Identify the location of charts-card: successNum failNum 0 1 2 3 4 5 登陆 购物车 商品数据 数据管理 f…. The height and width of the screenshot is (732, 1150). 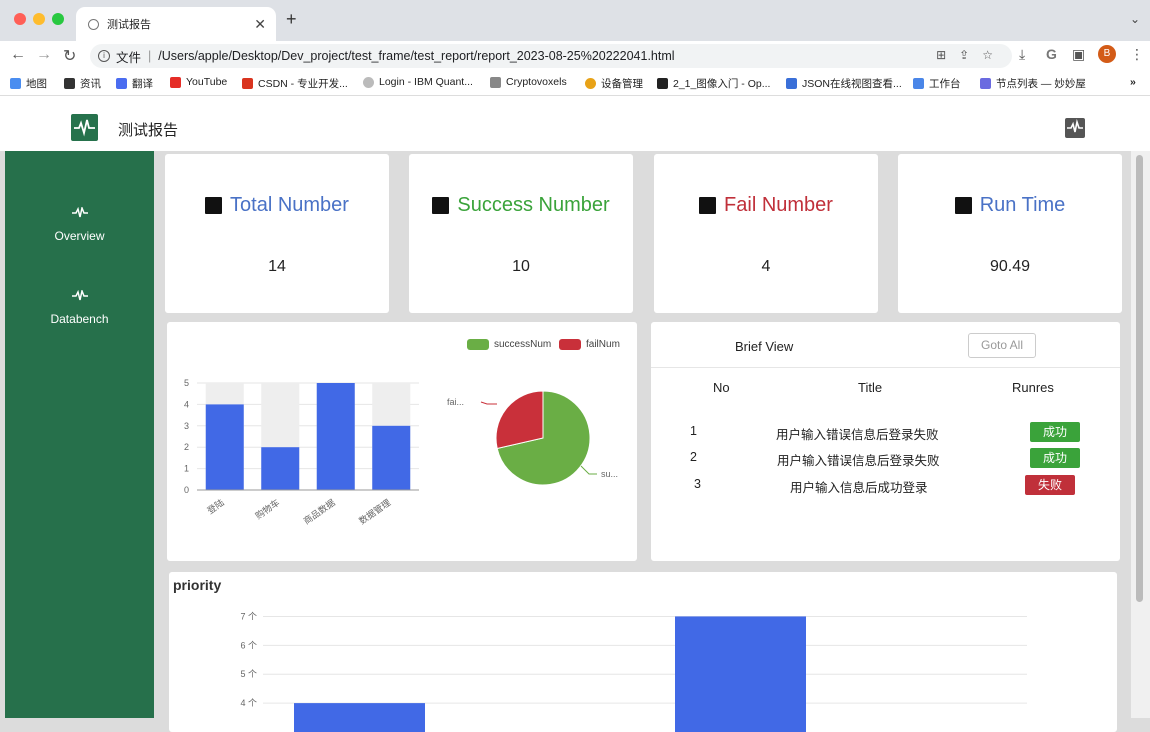
(402, 441).